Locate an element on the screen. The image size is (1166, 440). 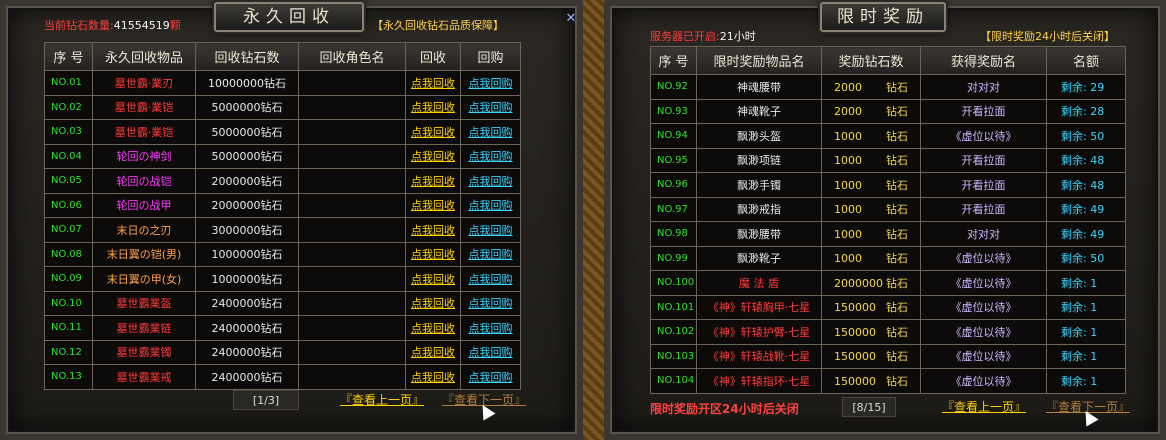
col-header-recycle: 回收 is located at coordinates (433, 56).